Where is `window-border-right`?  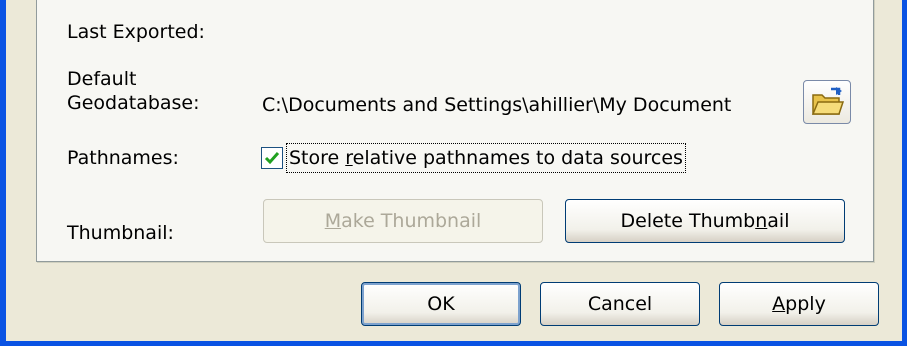
window-border-right is located at coordinates (904, 173).